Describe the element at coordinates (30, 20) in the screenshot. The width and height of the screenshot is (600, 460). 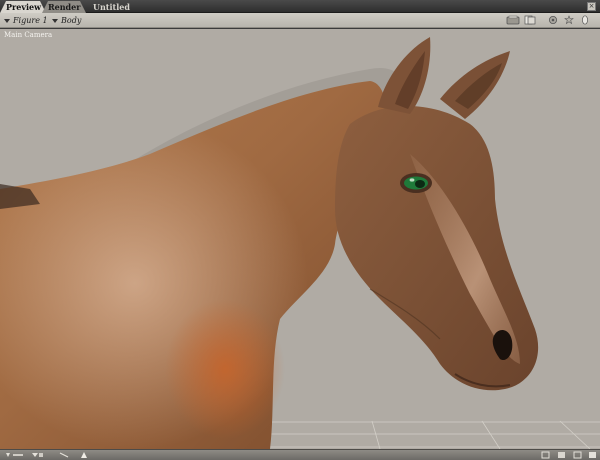
I see `figure-selector-label: Figure 1` at that location.